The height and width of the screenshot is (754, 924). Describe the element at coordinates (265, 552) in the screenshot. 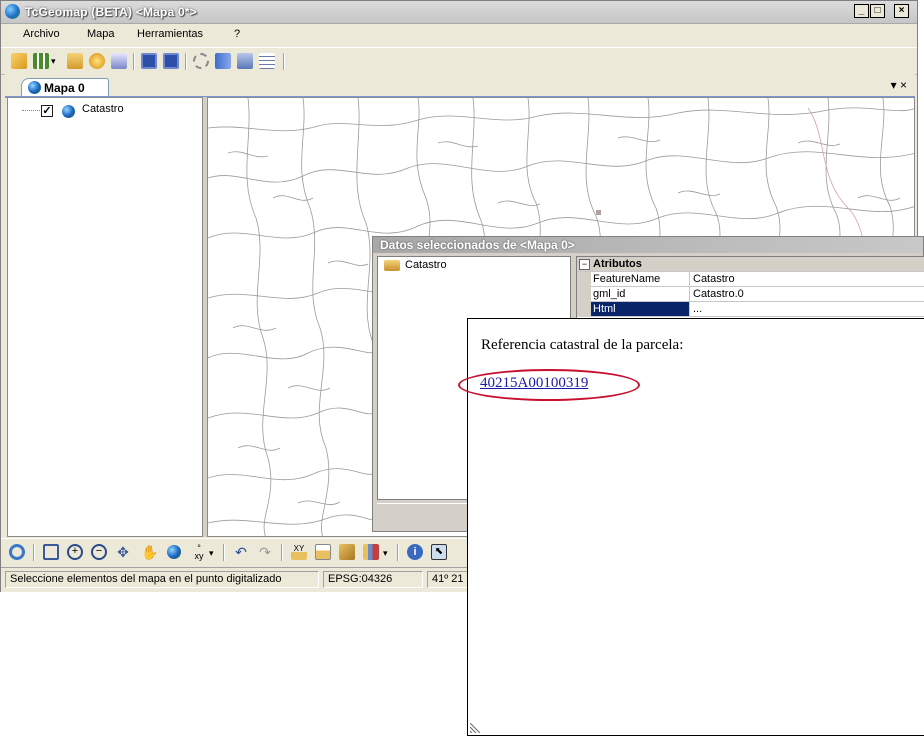

I see `redo-icon: ↷` at that location.